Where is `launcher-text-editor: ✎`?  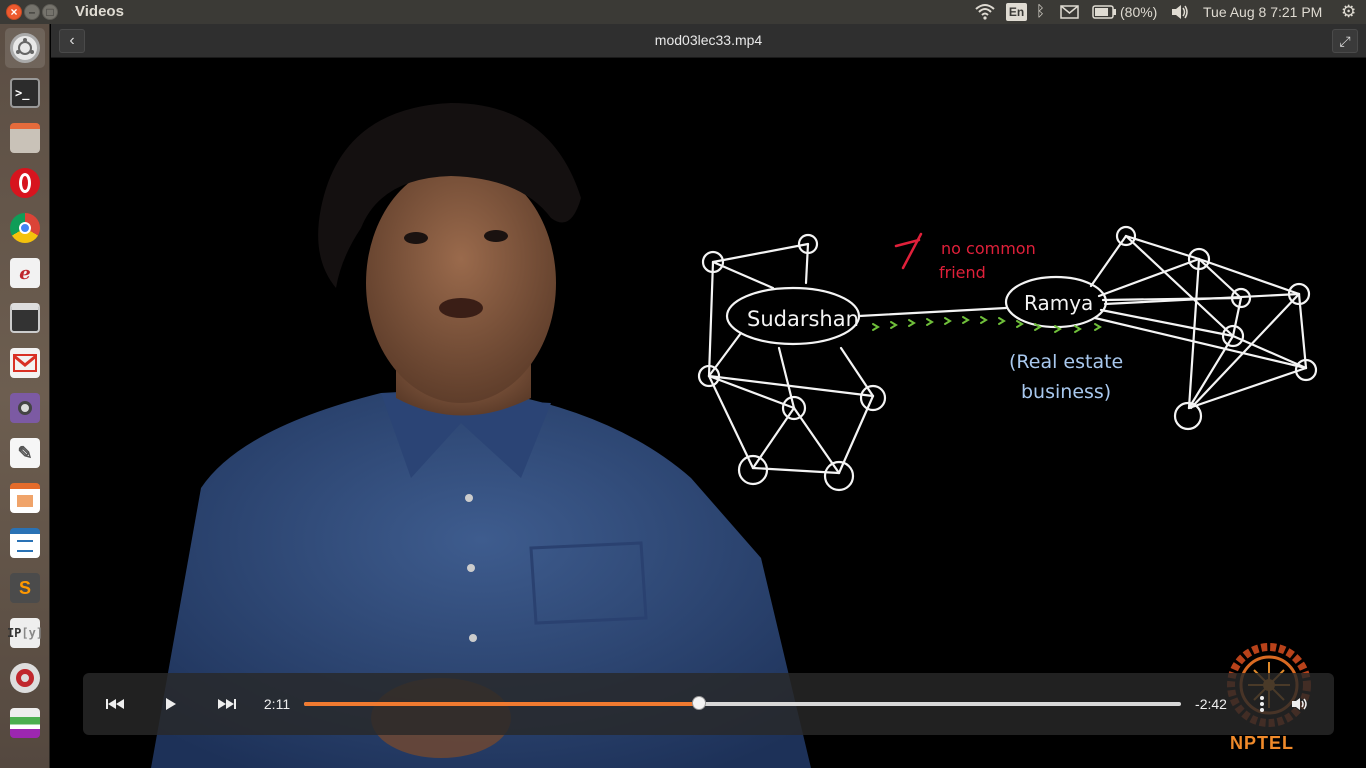 launcher-text-editor: ✎ is located at coordinates (25, 453).